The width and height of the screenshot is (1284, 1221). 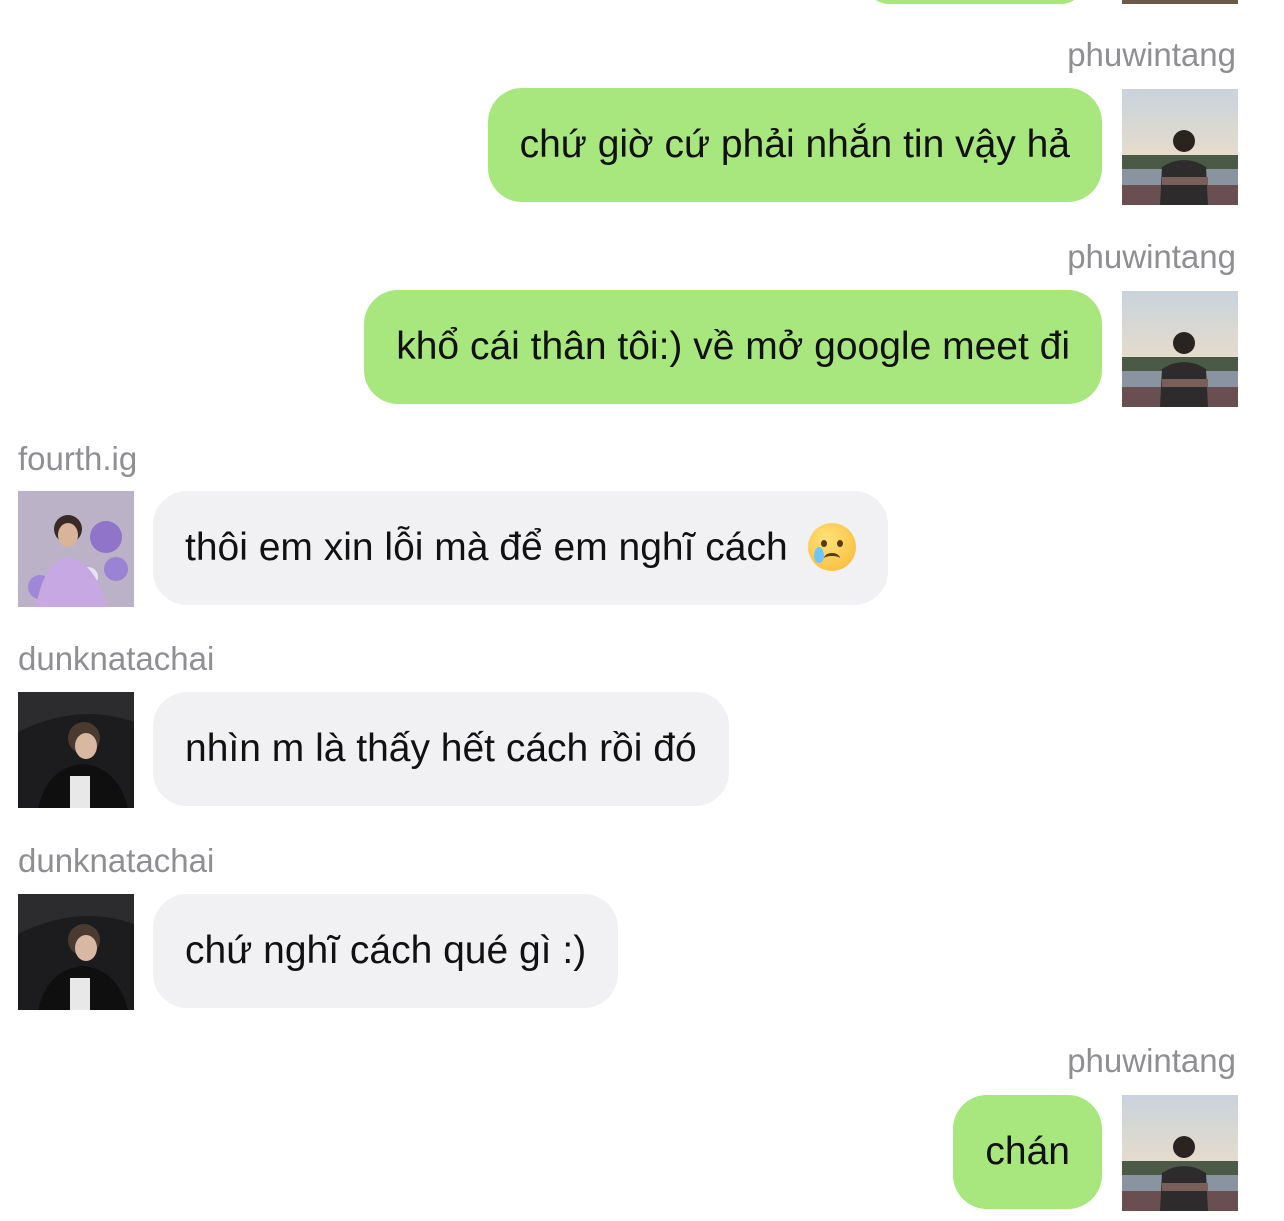 What do you see at coordinates (441, 749) in the screenshot?
I see `message-bubble: nhìn m là thấy hết cách rồi đó` at bounding box center [441, 749].